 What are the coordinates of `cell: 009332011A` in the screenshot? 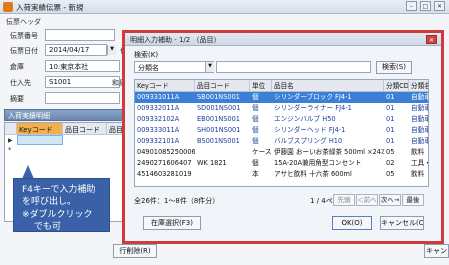 It's located at (158, 108).